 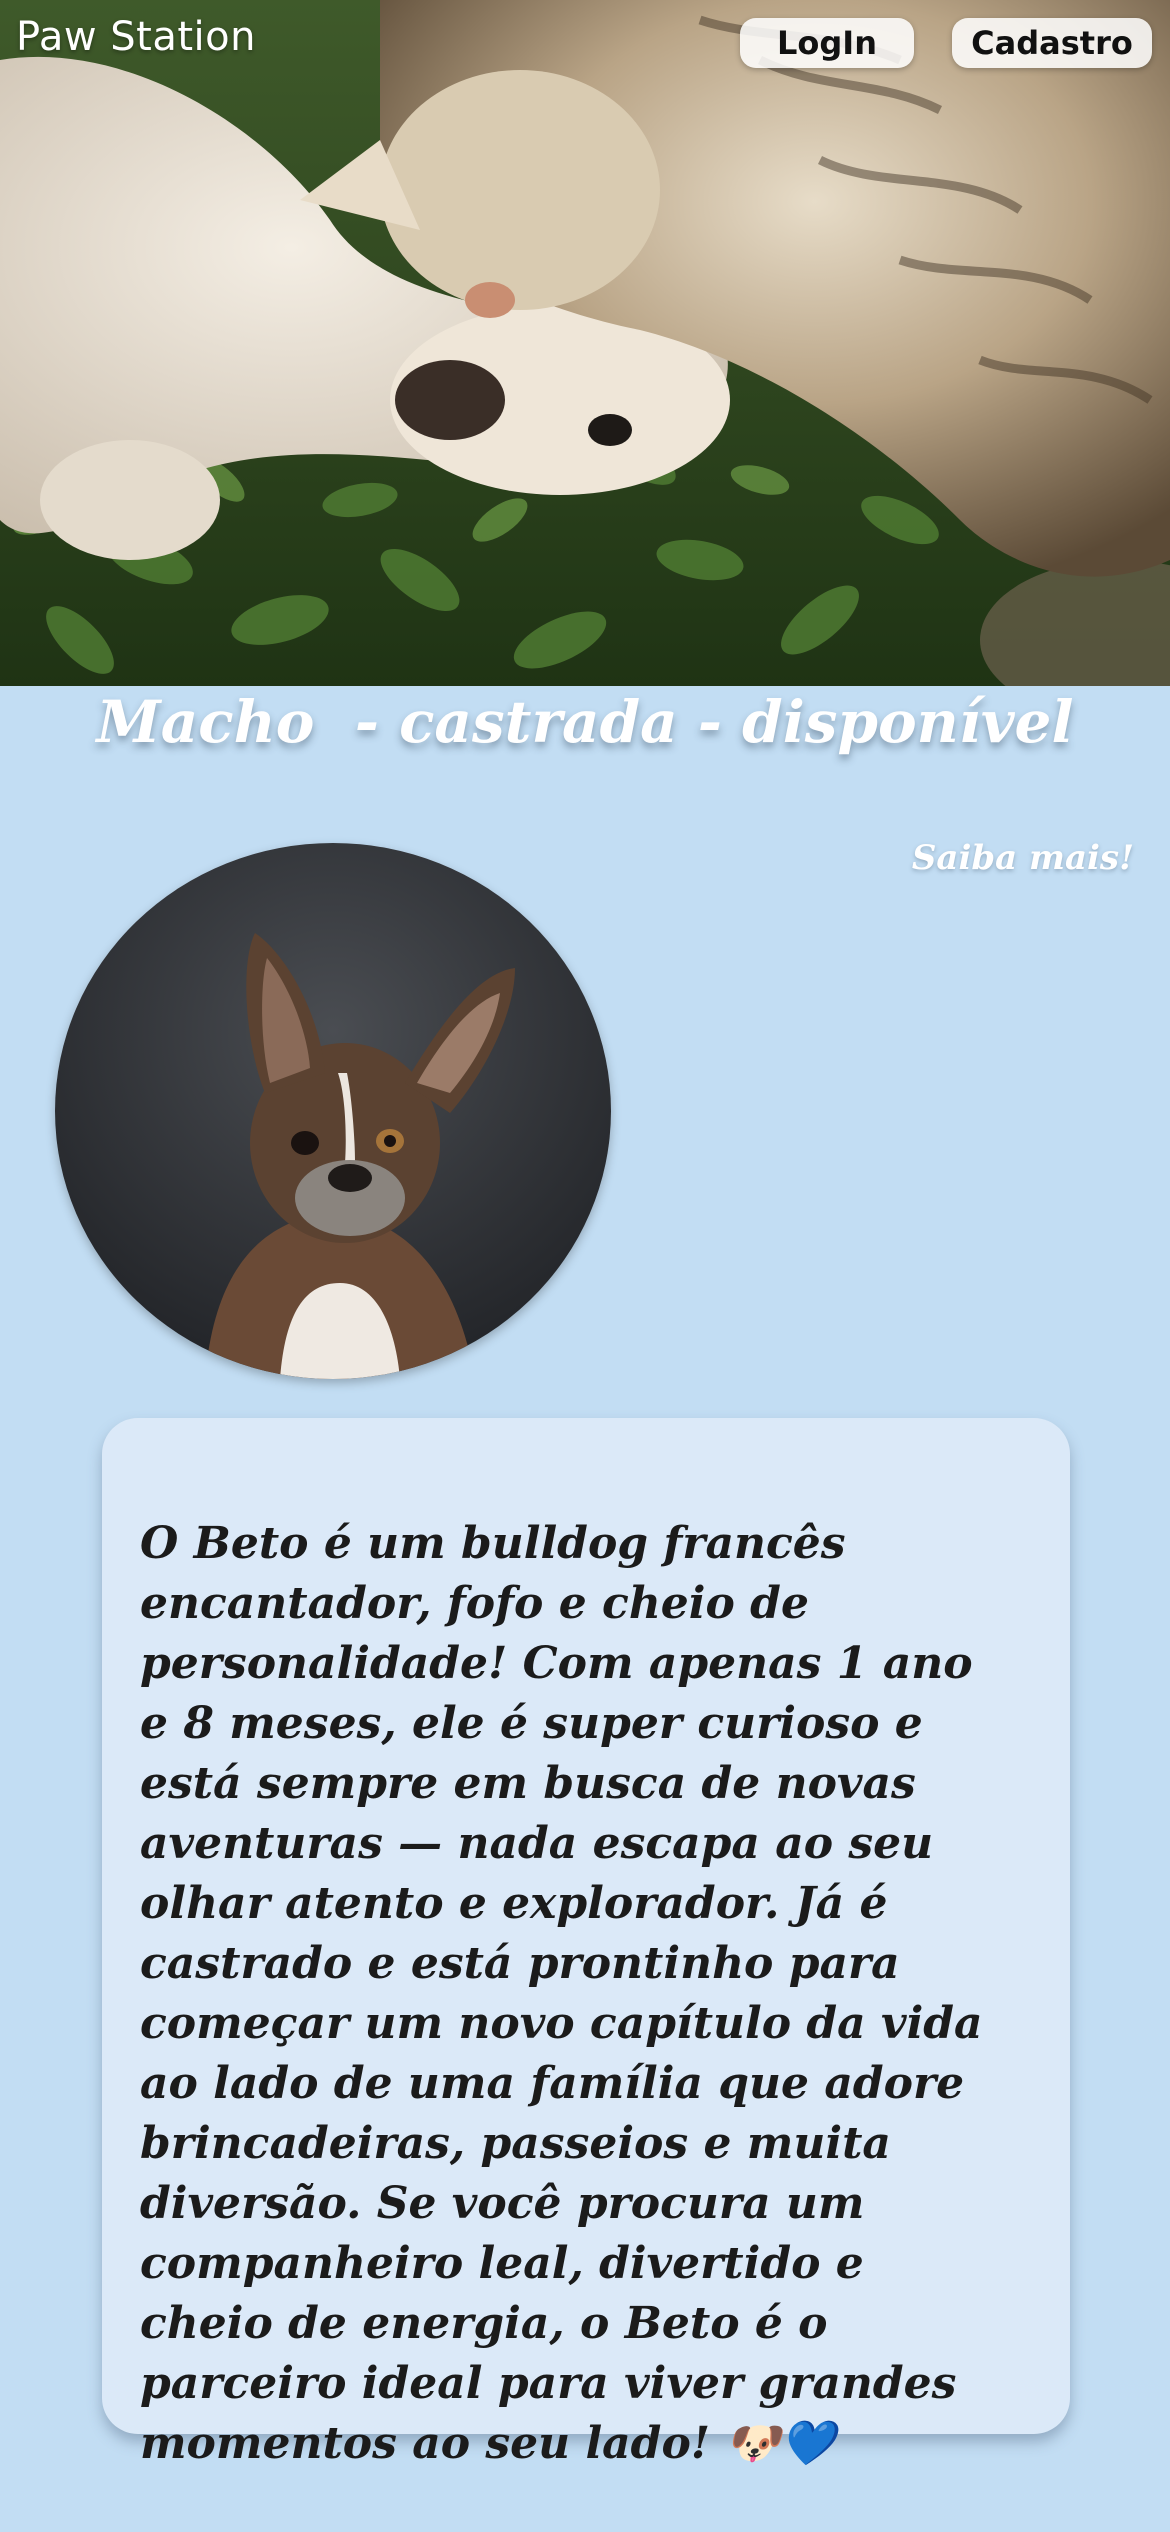 What do you see at coordinates (585, 722) in the screenshot?
I see `pet-status-heading: Macho - castrada - disponível` at bounding box center [585, 722].